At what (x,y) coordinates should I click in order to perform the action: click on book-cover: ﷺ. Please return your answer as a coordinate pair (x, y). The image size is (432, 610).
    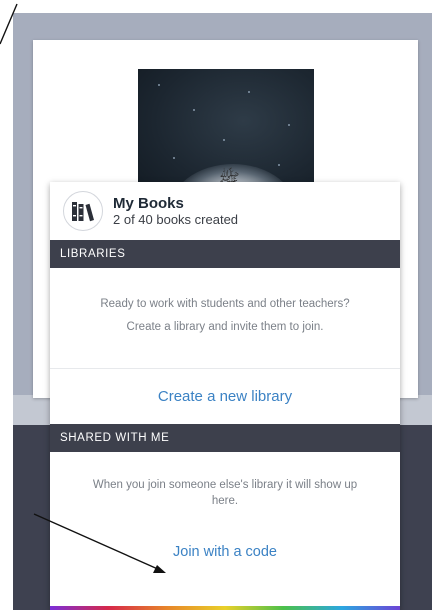
    Looking at the image, I should click on (226, 134).